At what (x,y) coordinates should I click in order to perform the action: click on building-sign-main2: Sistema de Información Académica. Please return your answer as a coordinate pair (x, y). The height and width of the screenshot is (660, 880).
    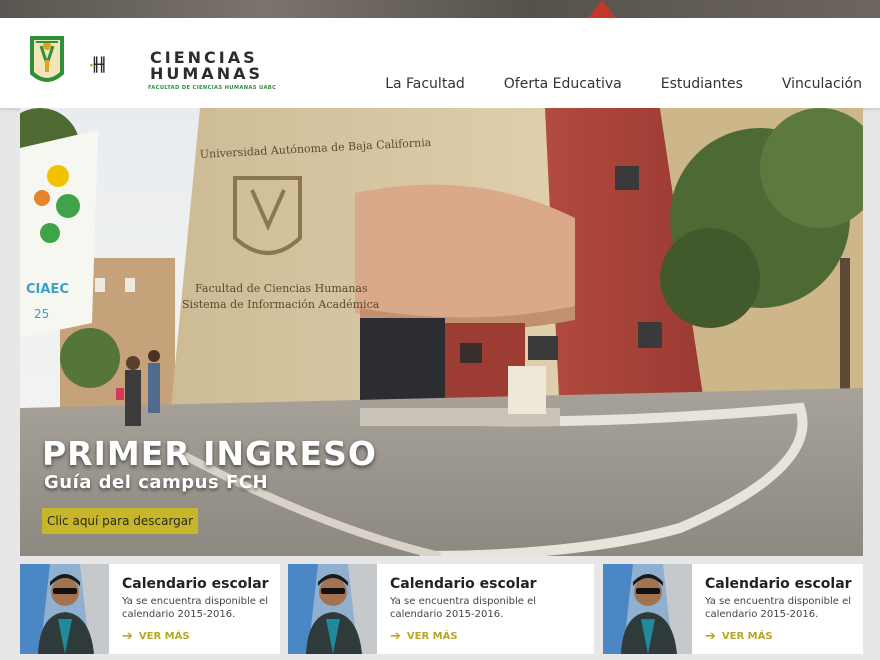
    Looking at the image, I should click on (281, 304).